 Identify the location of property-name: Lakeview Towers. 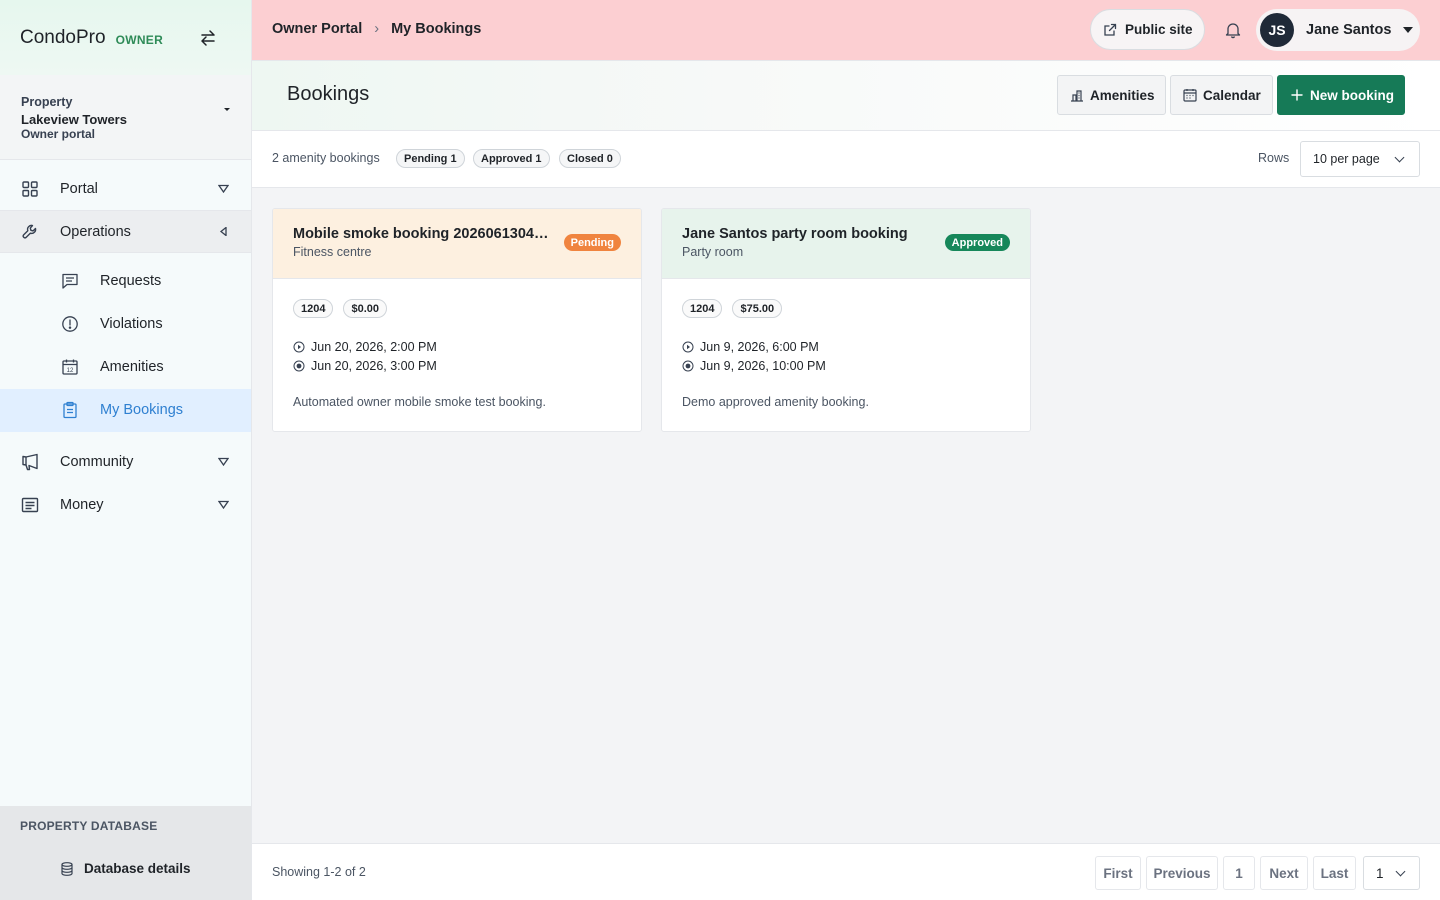
(74, 119).